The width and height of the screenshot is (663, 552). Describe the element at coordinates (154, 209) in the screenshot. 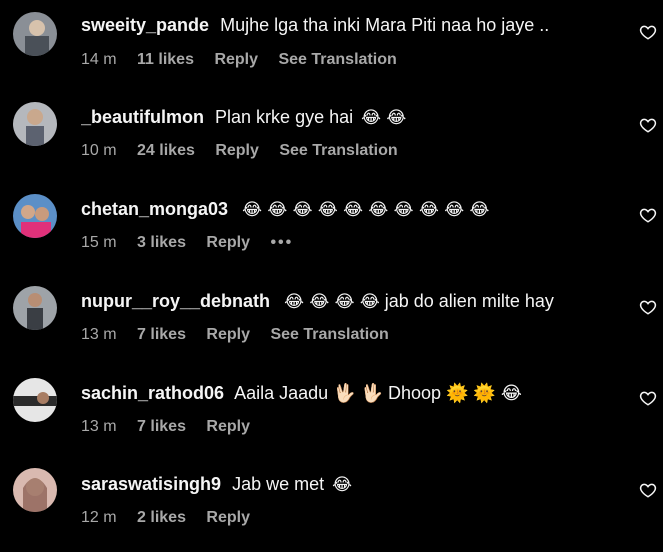

I see `username: chetan_monga03` at that location.